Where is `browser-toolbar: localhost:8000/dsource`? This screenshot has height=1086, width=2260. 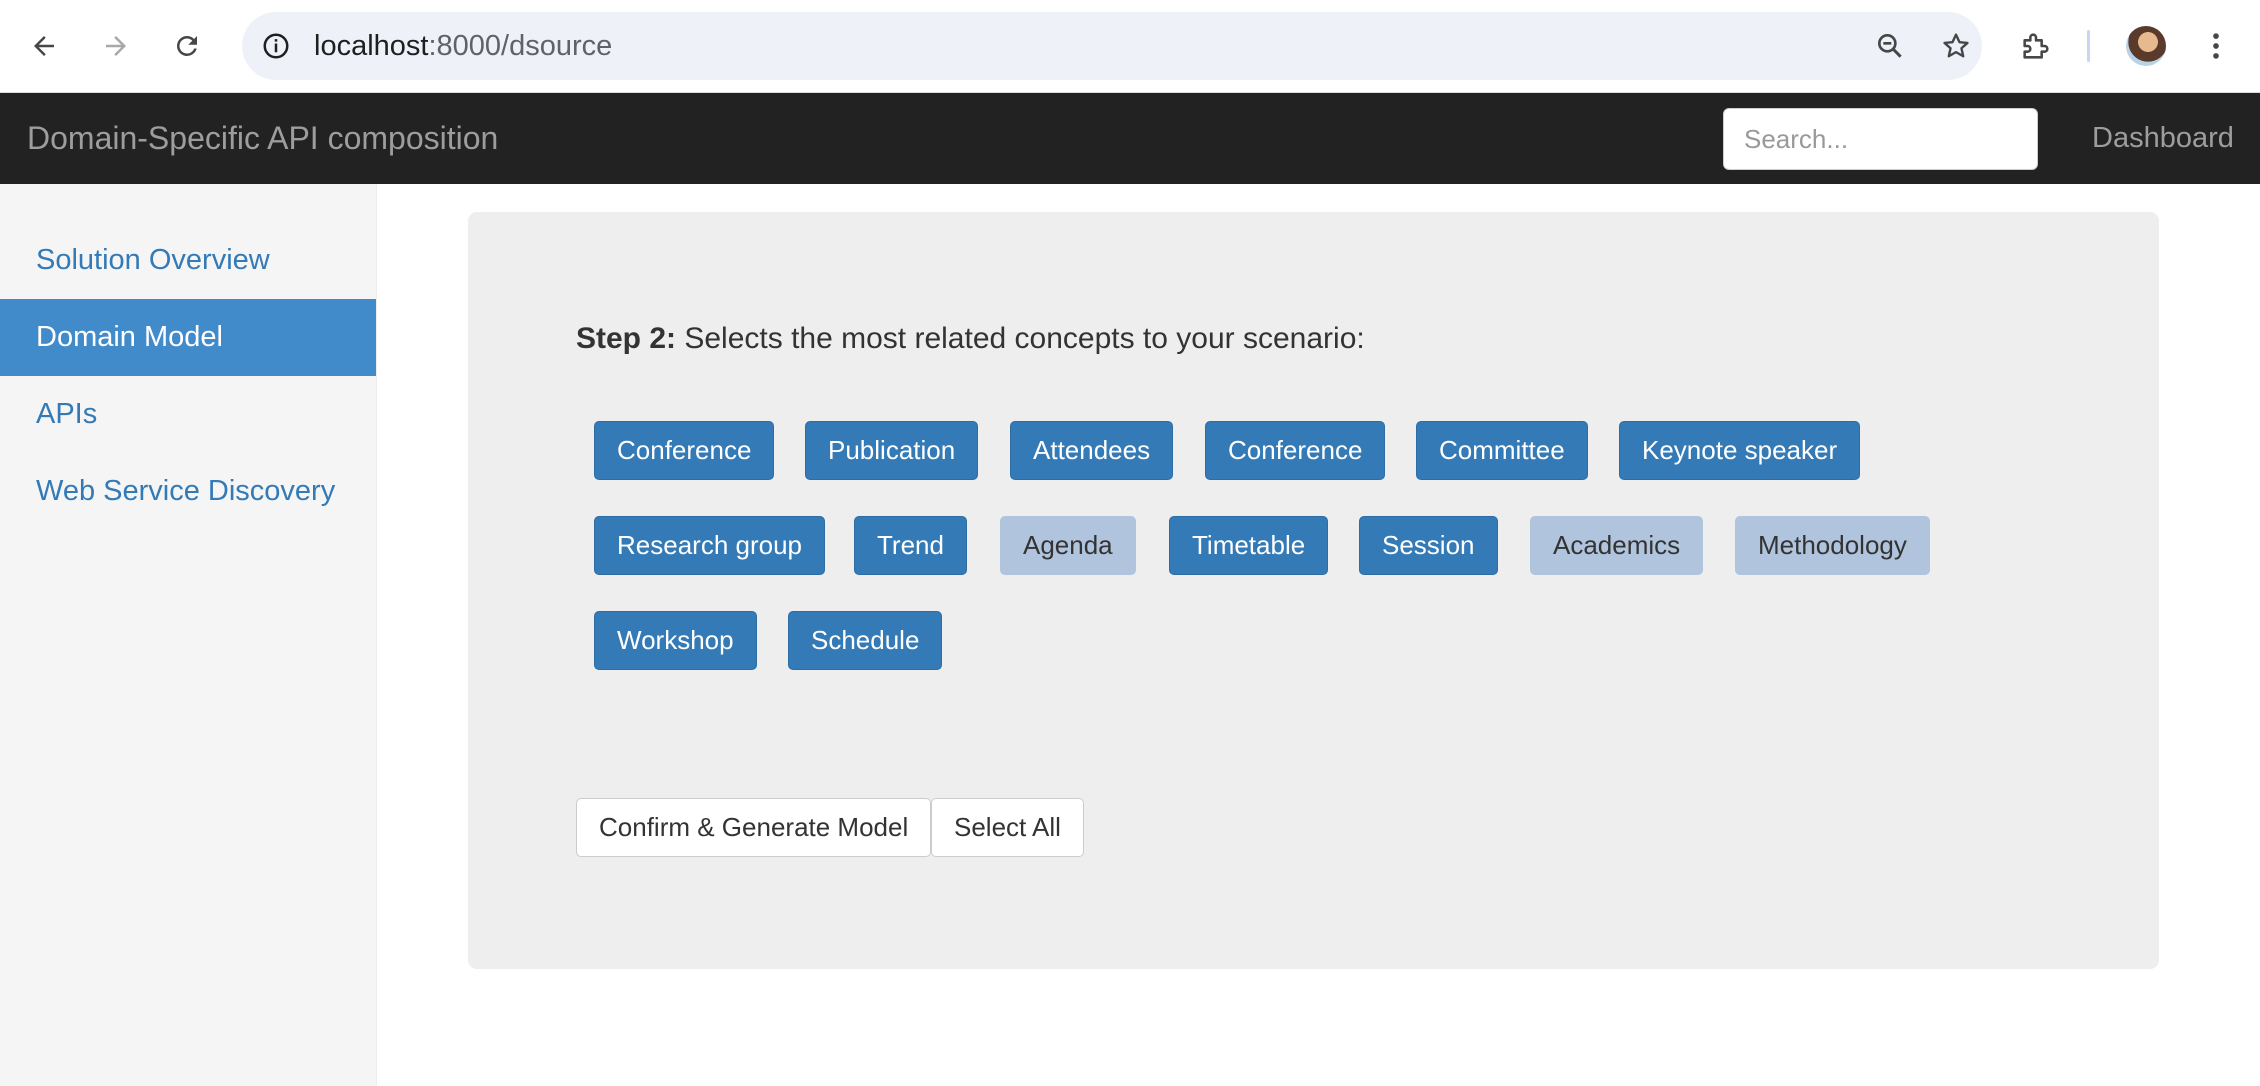
browser-toolbar: localhost:8000/dsource is located at coordinates (1130, 46).